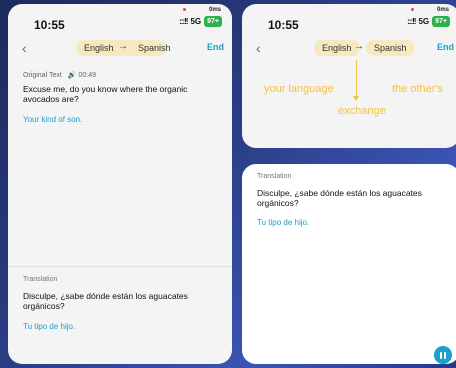  What do you see at coordinates (356, 78) in the screenshot?
I see `exchange-arrow-line` at bounding box center [356, 78].